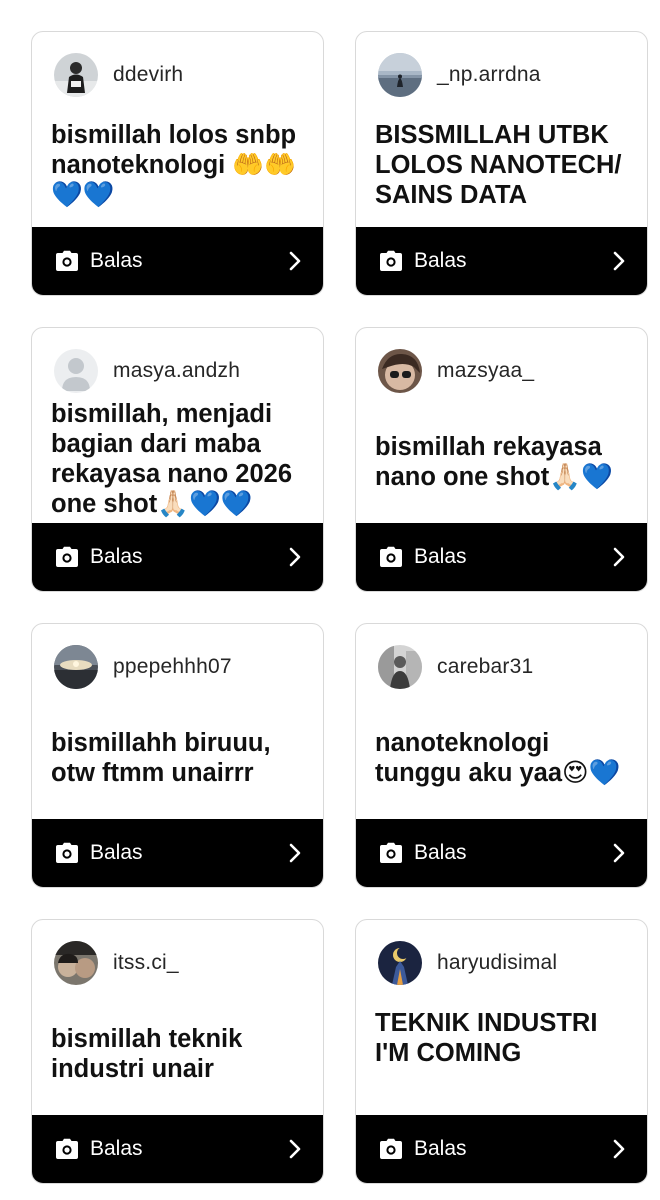 The width and height of the screenshot is (660, 1200). I want to click on username: carebar31, so click(485, 667).